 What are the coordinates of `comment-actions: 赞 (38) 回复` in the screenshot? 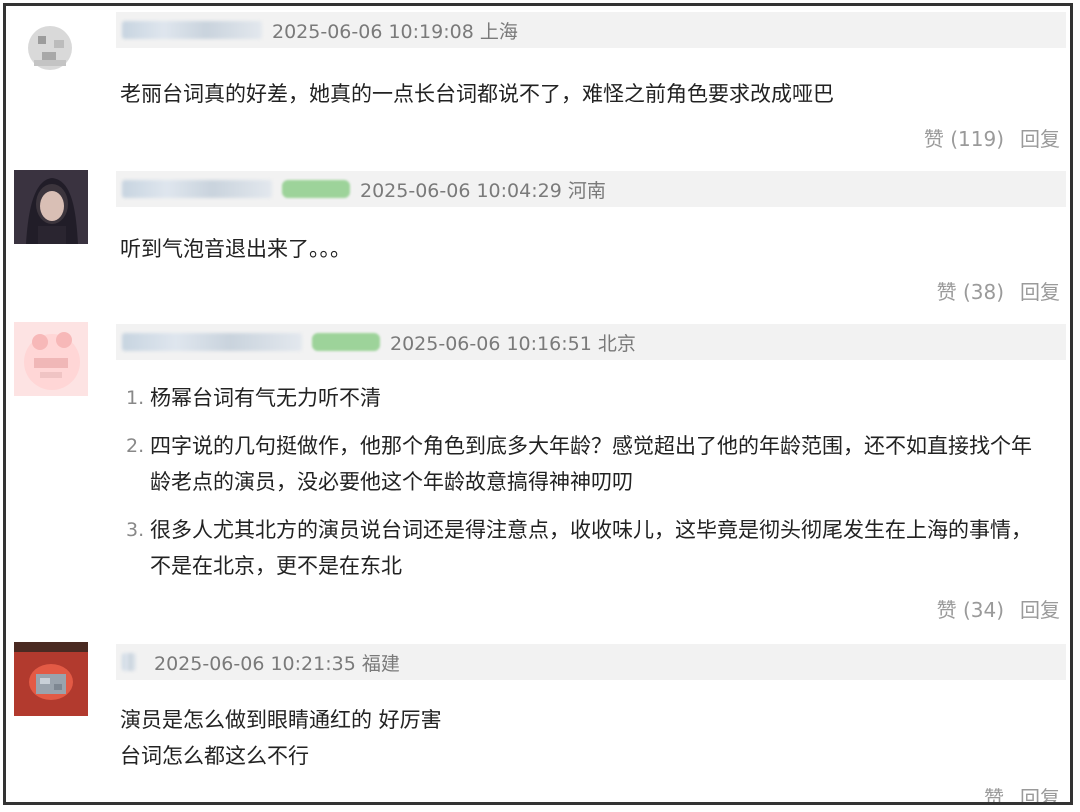 It's located at (998, 290).